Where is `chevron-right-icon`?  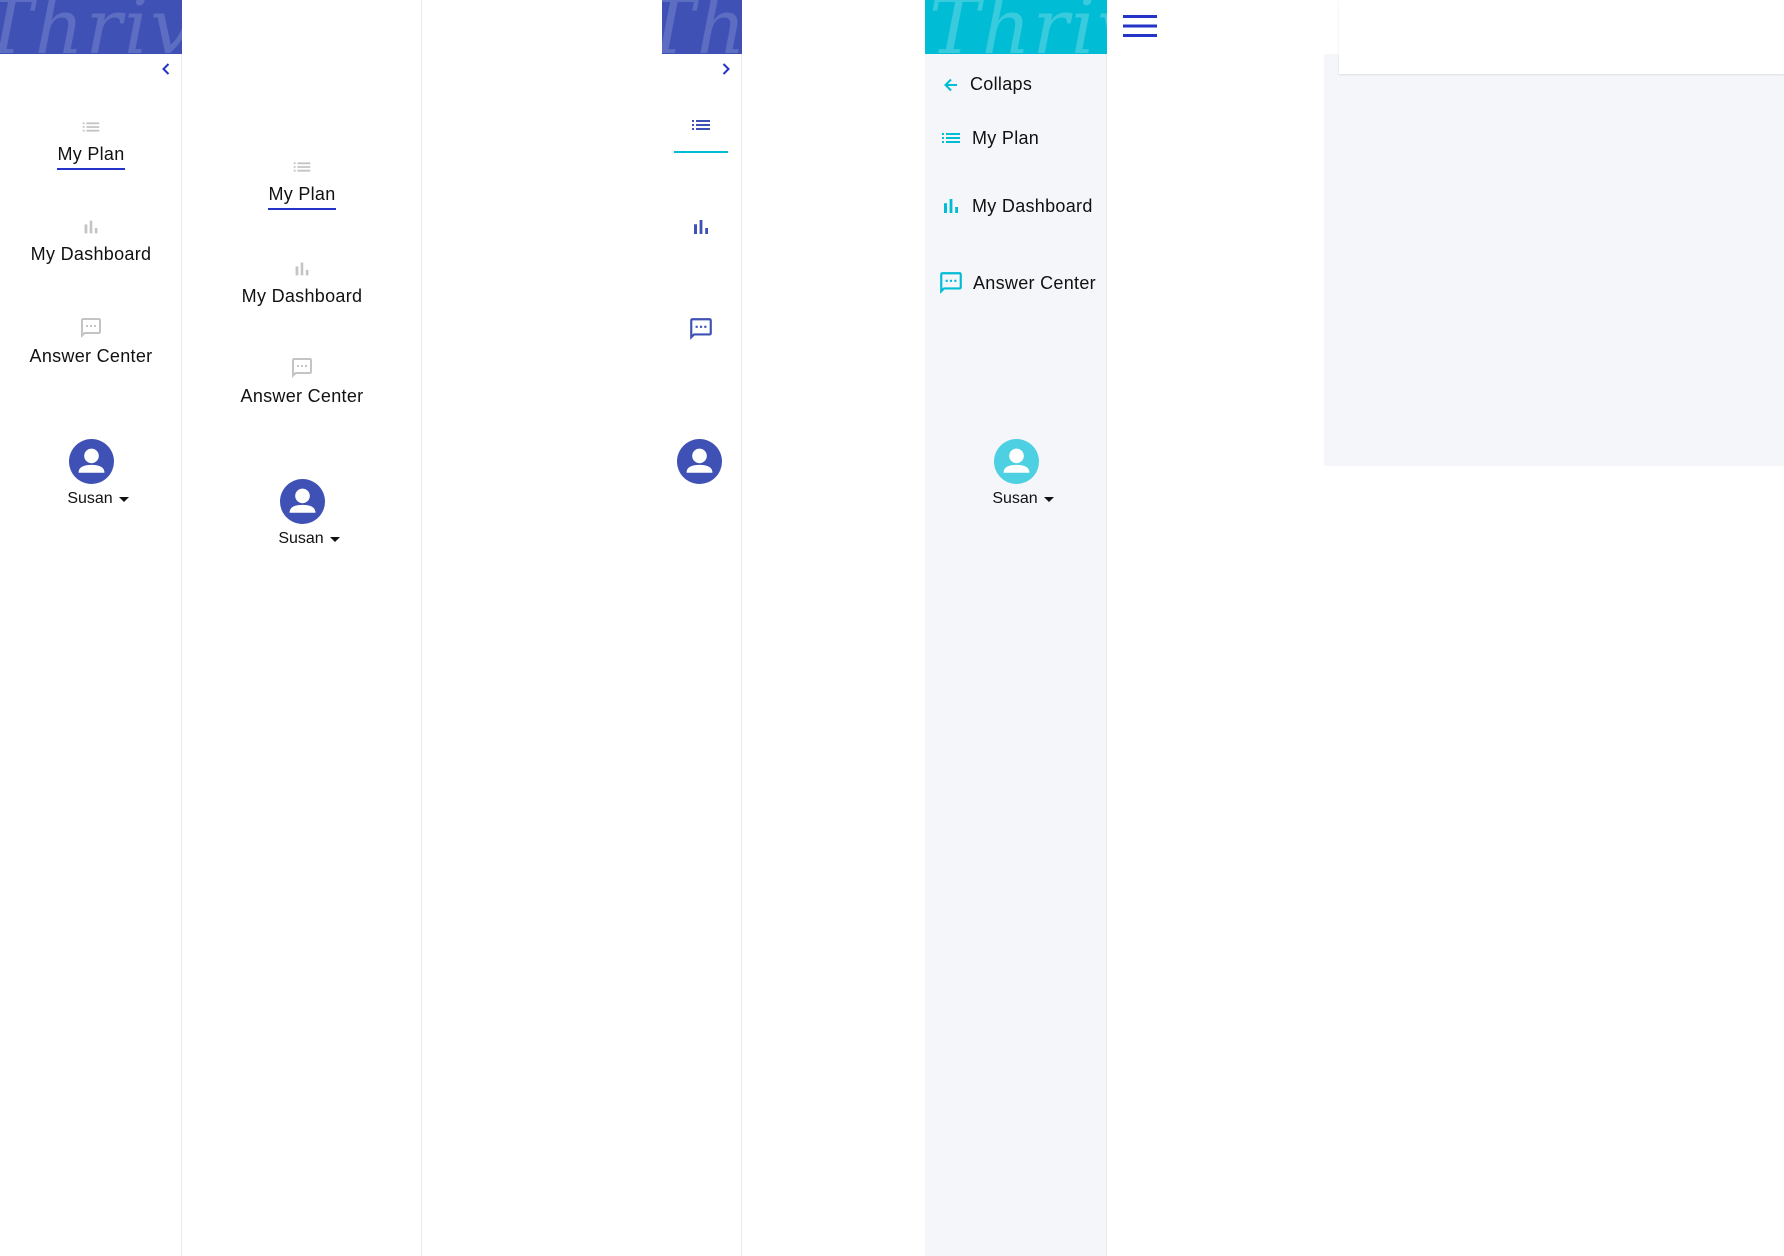
chevron-right-icon is located at coordinates (726, 69).